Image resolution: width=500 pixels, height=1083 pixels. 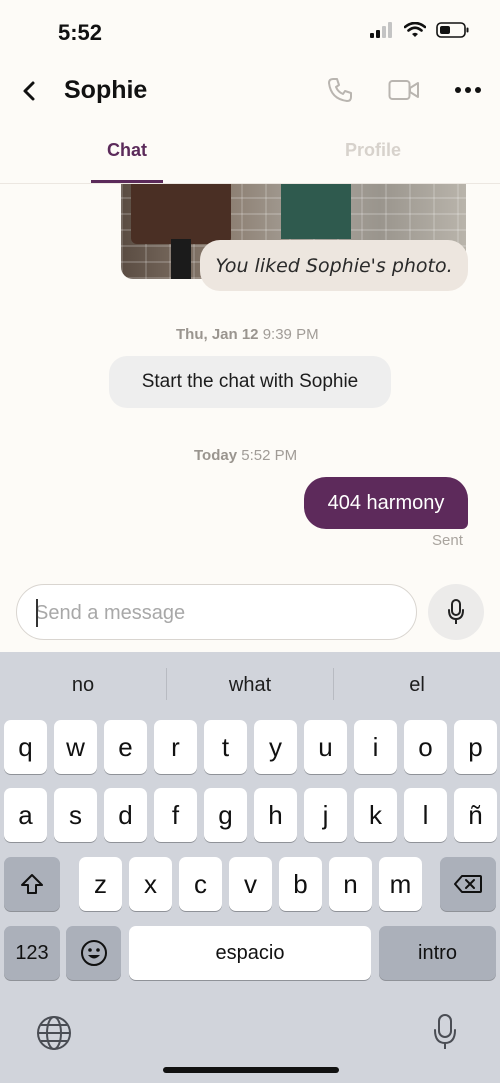 I want to click on liked-photo-notice: You liked Sophie's photo., so click(x=334, y=265).